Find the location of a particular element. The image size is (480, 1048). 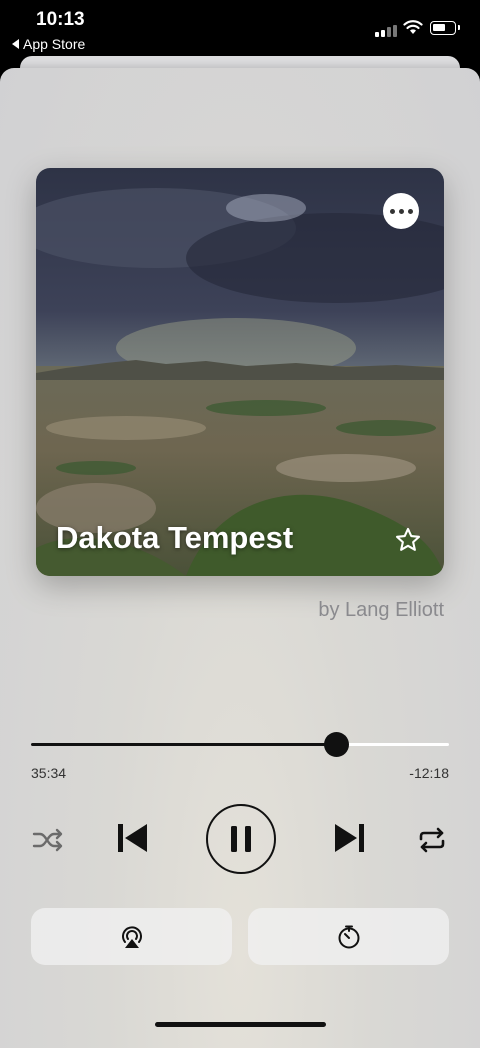

progress-slider is located at coordinates (240, 745).